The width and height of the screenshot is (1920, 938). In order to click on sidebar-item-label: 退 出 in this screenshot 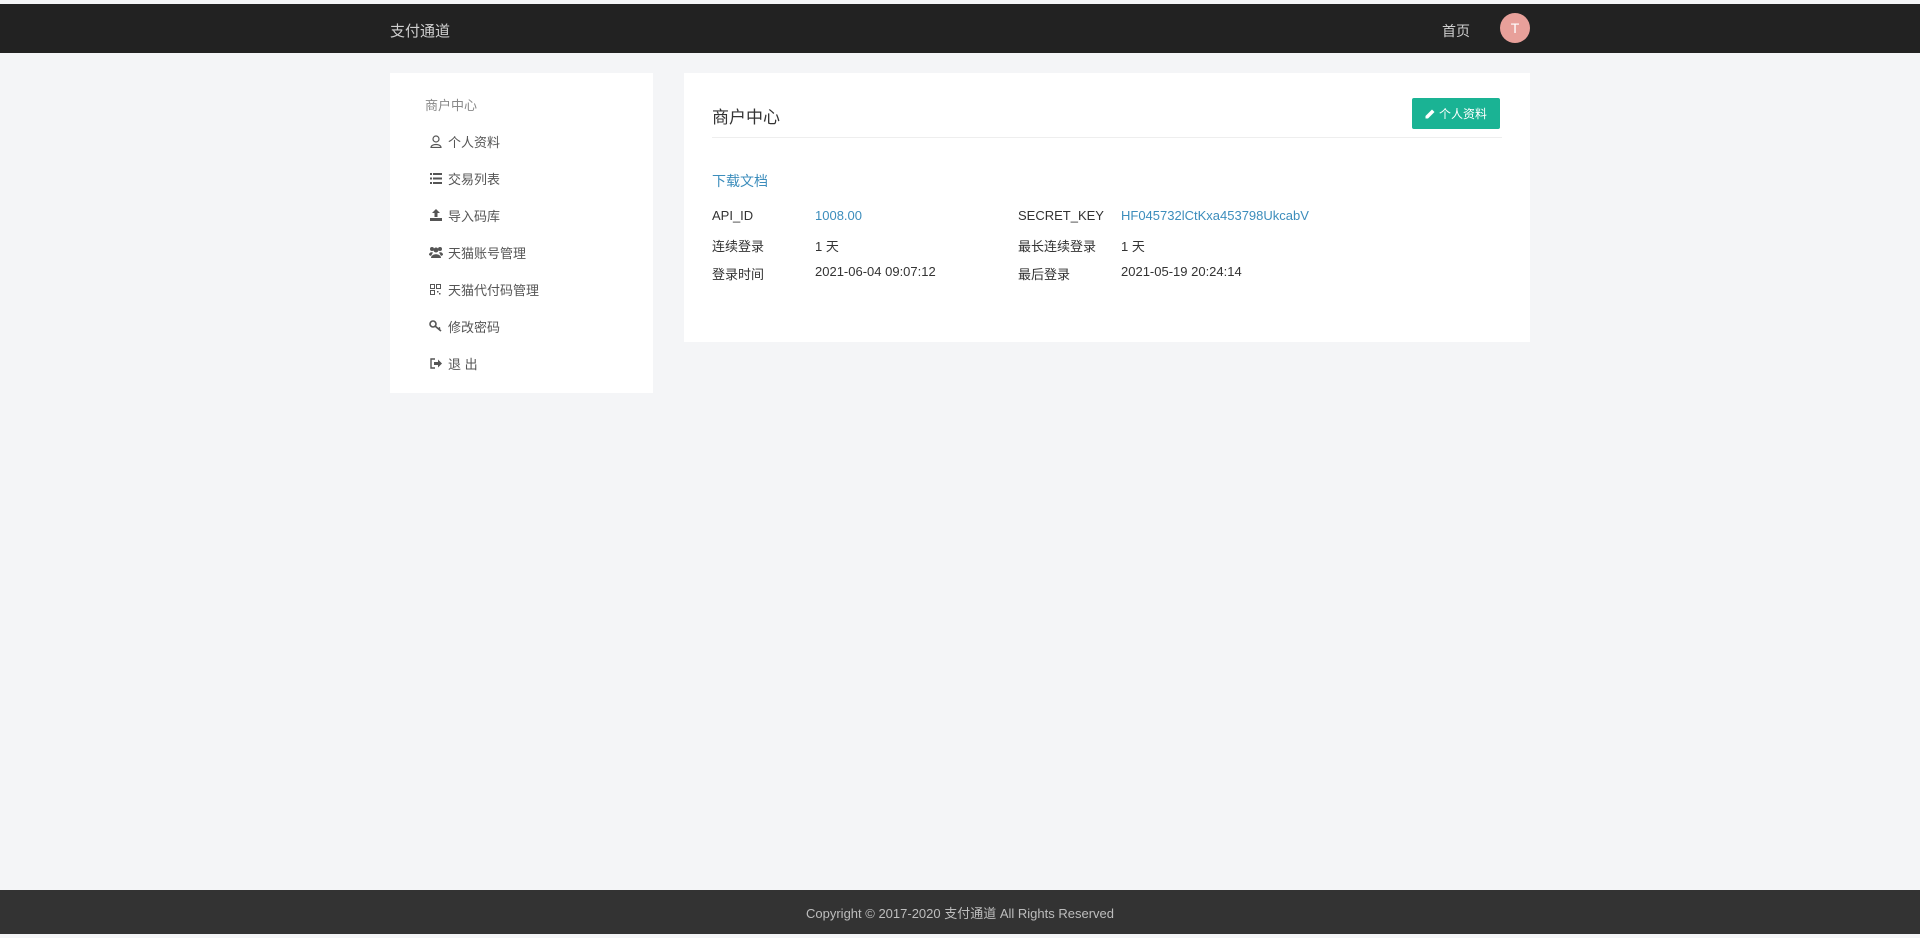, I will do `click(463, 364)`.